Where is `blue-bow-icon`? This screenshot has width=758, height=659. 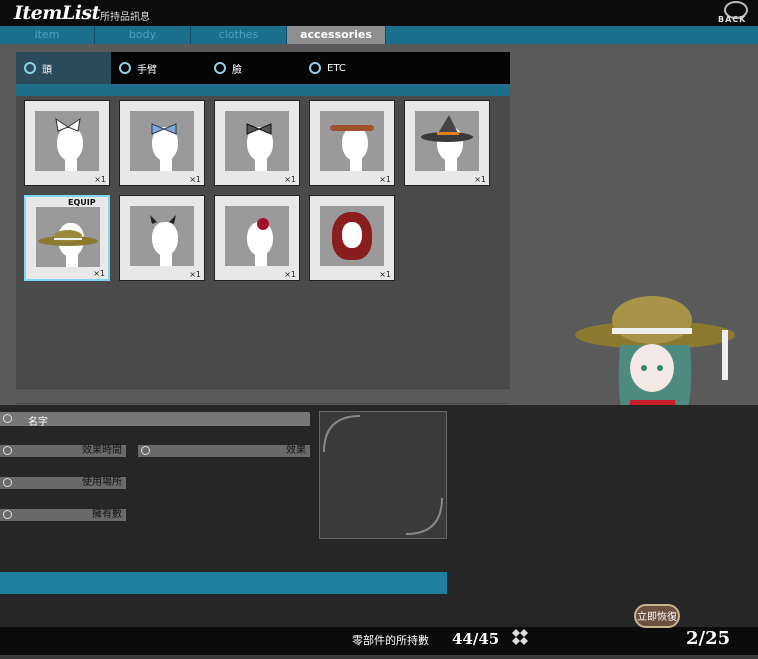
blue-bow-icon is located at coordinates (164, 129).